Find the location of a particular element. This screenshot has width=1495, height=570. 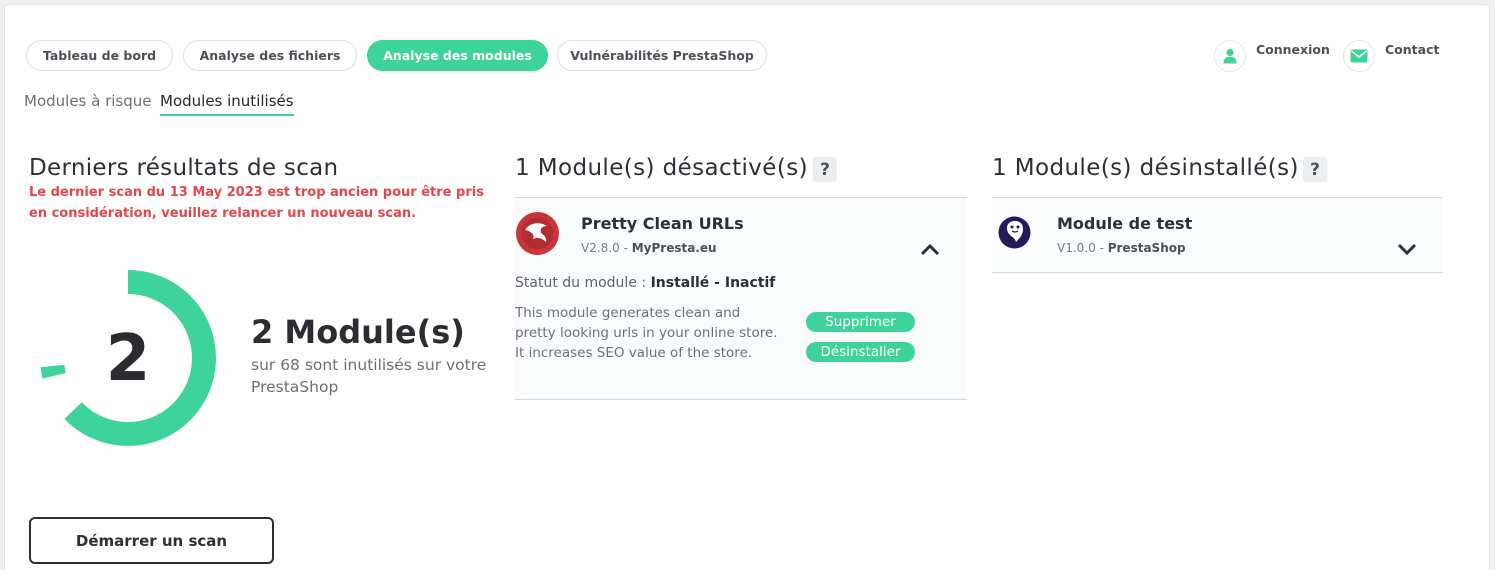

user-icon is located at coordinates (1230, 56).